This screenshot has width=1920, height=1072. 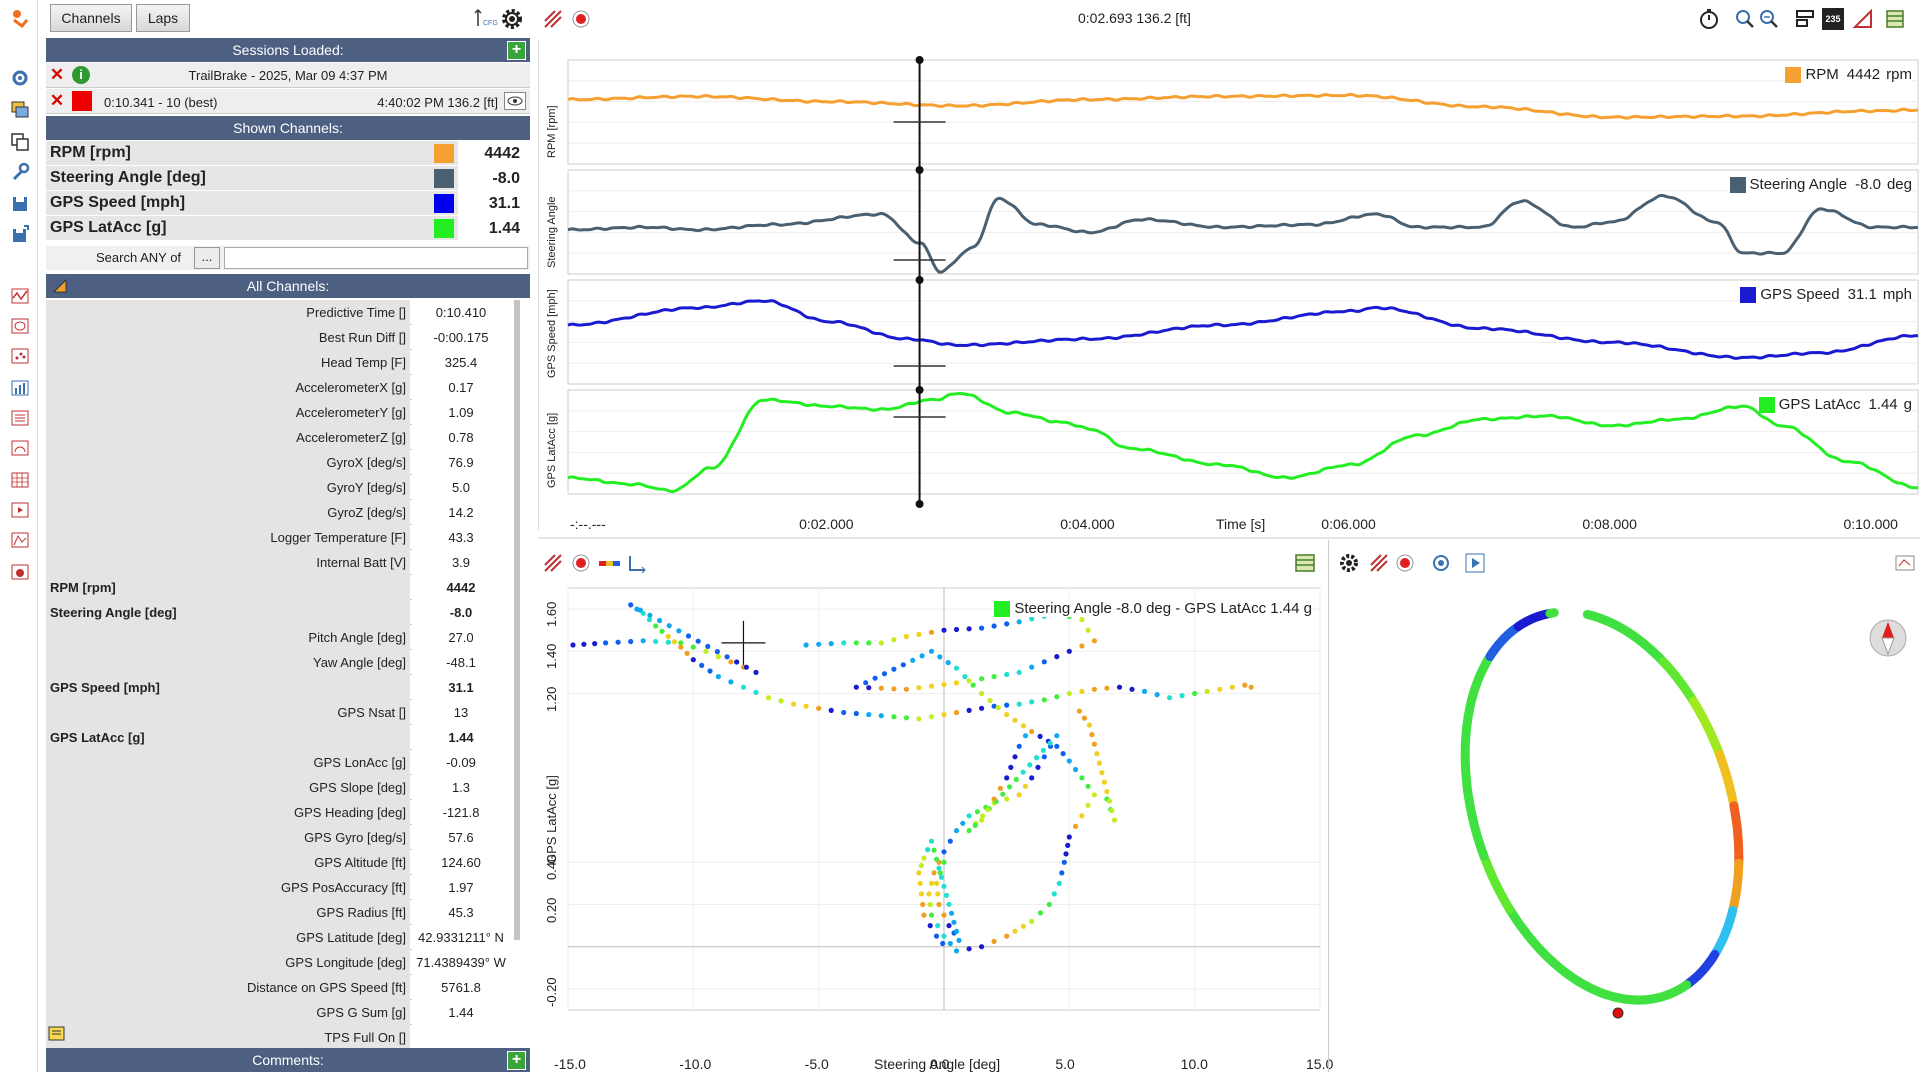 I want to click on table-icon, so click(x=20, y=418).